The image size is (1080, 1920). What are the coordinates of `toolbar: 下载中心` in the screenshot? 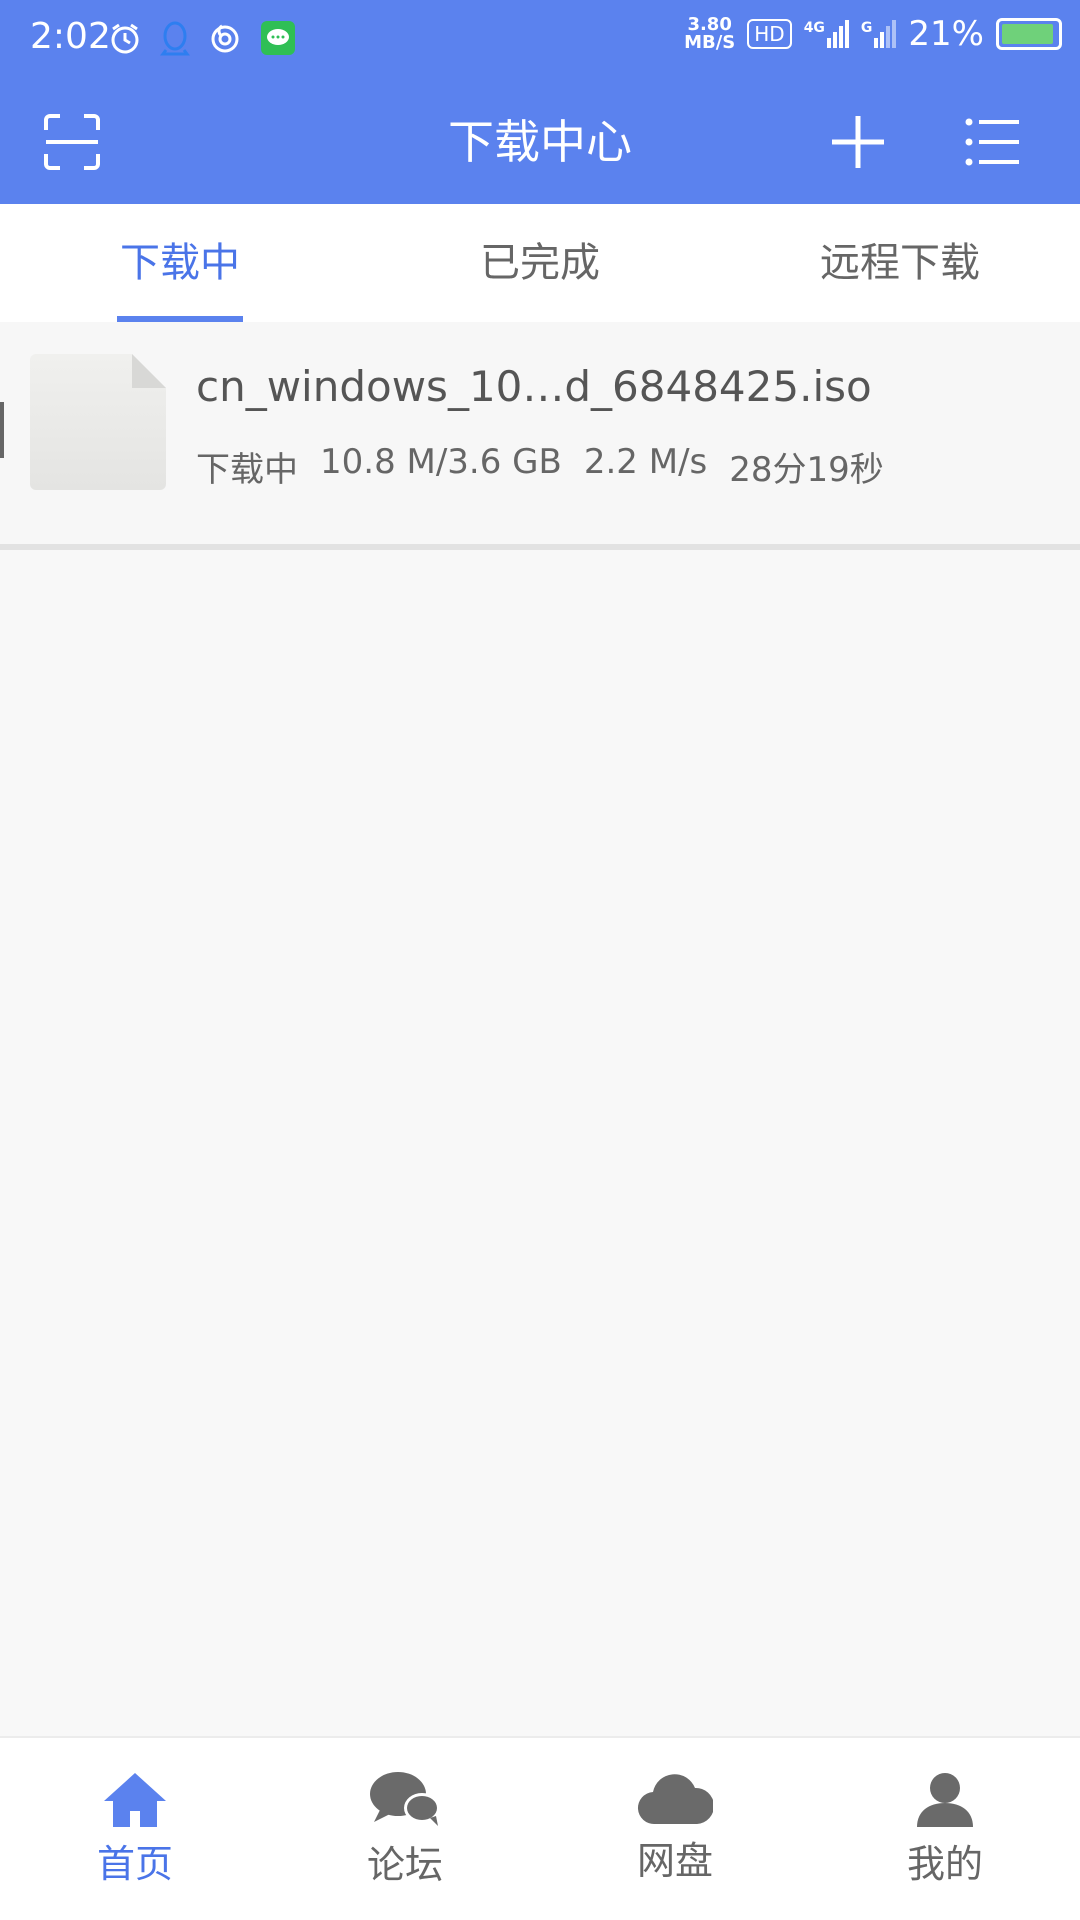 It's located at (540, 142).